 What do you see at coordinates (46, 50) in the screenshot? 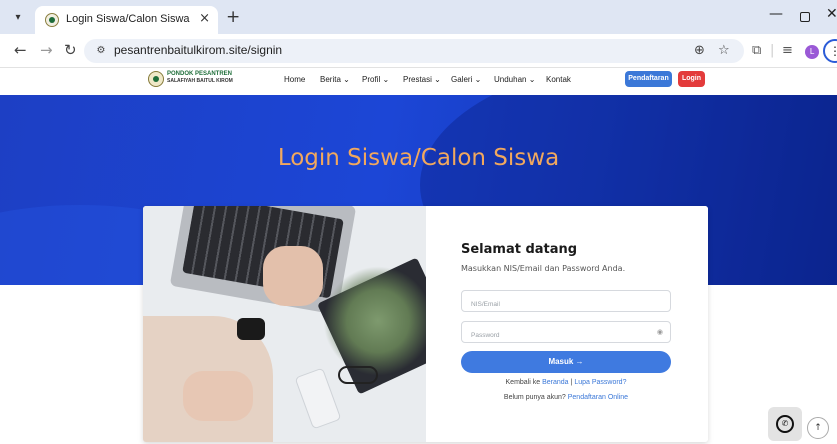
I see `forward-arrow-icon: →` at bounding box center [46, 50].